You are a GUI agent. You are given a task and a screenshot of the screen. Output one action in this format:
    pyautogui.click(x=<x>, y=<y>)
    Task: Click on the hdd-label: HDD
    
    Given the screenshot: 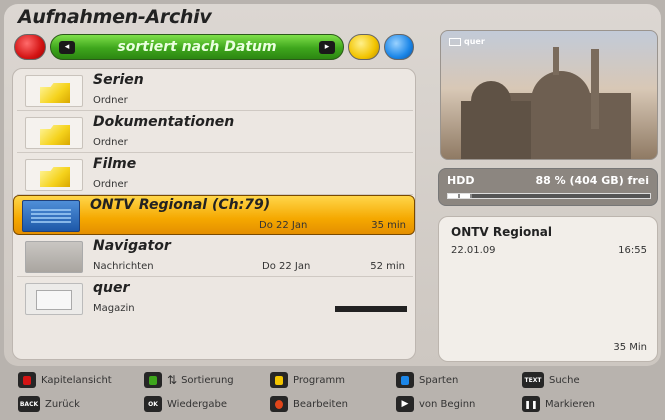 What is the action you would take?
    pyautogui.click(x=461, y=180)
    